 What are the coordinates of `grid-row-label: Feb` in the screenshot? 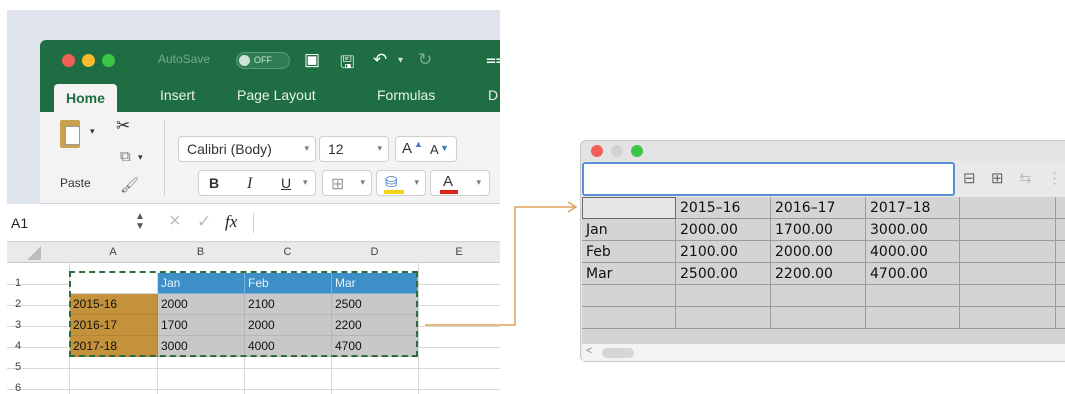 It's located at (629, 252).